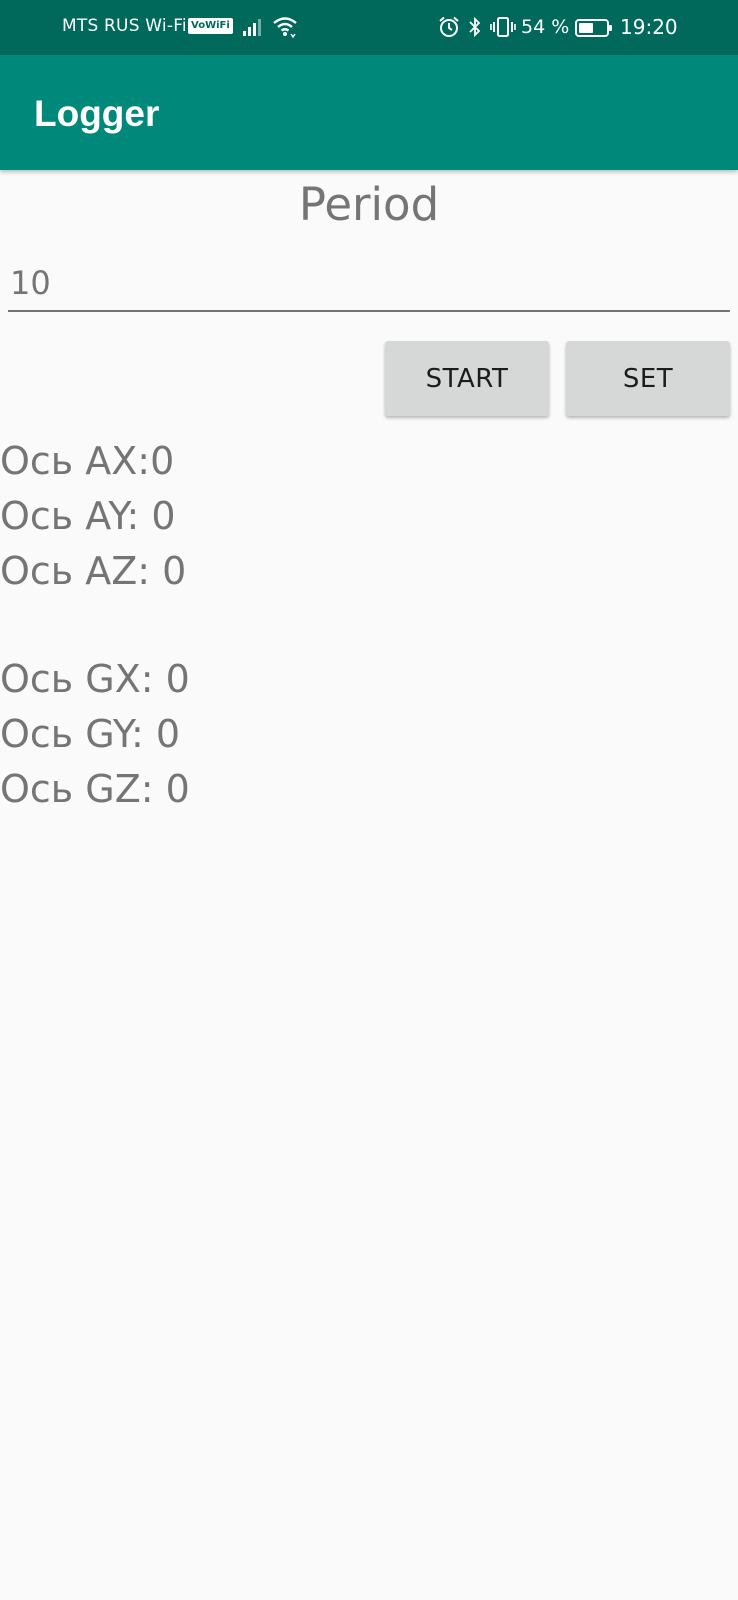 This screenshot has height=1600, width=738. Describe the element at coordinates (97, 113) in the screenshot. I see `app-title: Logger` at that location.